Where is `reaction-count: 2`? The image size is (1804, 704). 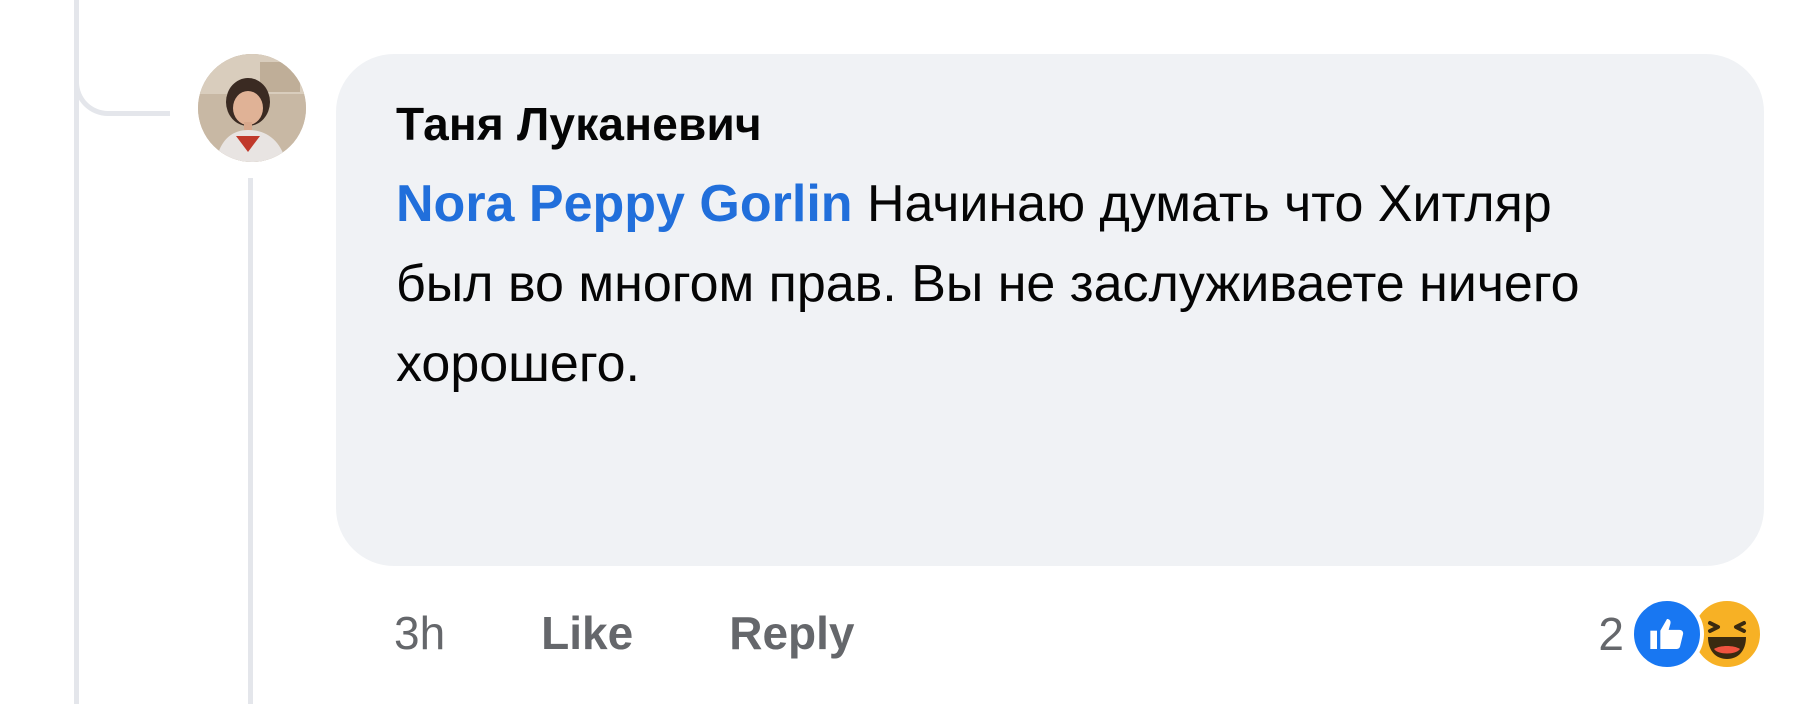 reaction-count: 2 is located at coordinates (1611, 634).